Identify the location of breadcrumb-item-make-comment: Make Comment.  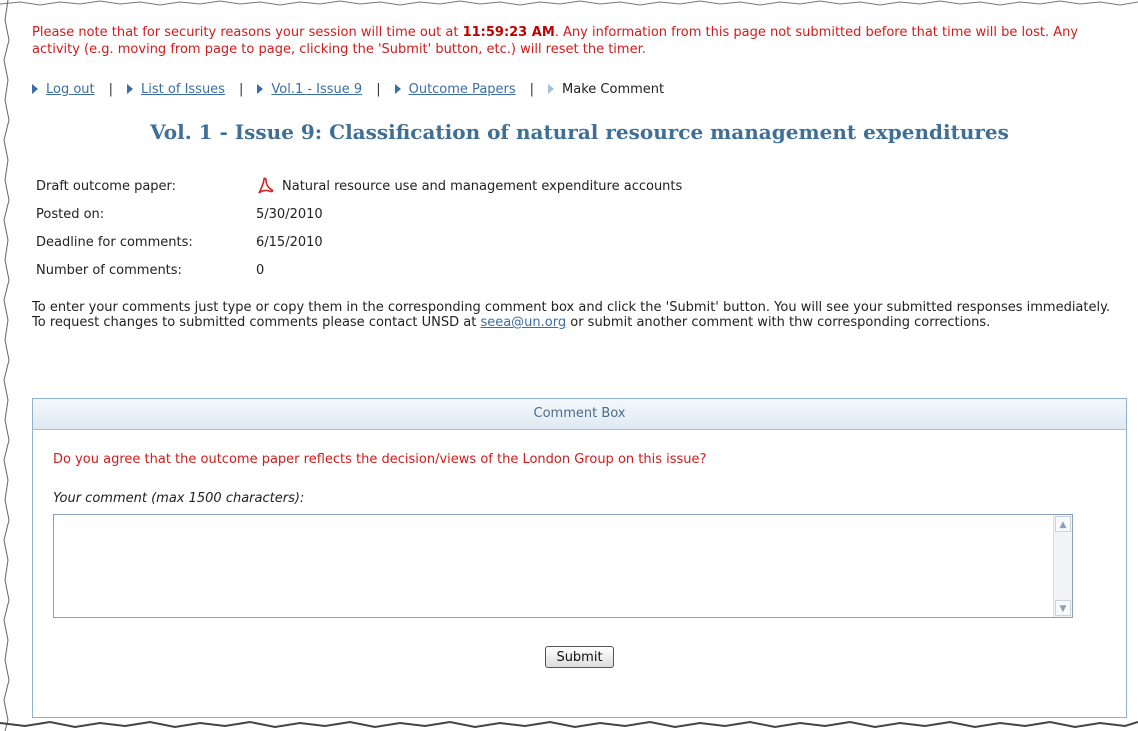
(606, 89).